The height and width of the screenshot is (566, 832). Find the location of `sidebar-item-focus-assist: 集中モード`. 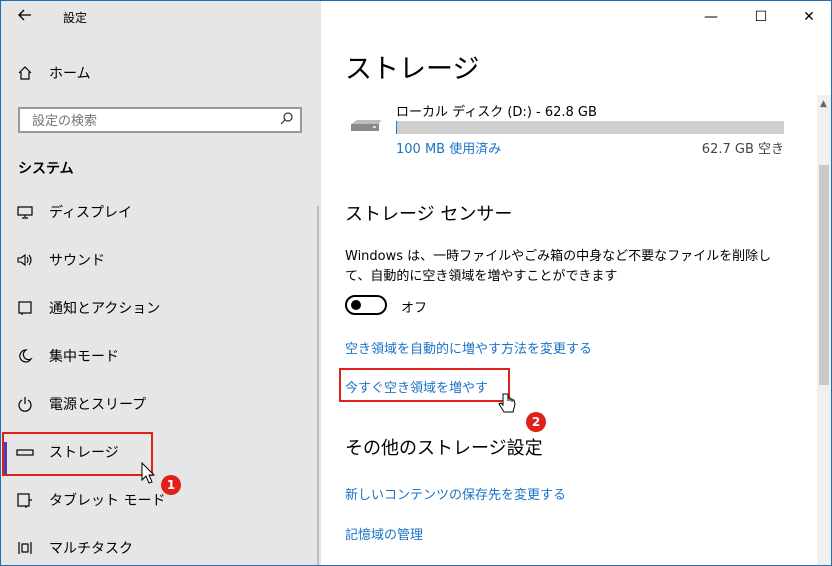

sidebar-item-focus-assist: 集中モード is located at coordinates (161, 357).